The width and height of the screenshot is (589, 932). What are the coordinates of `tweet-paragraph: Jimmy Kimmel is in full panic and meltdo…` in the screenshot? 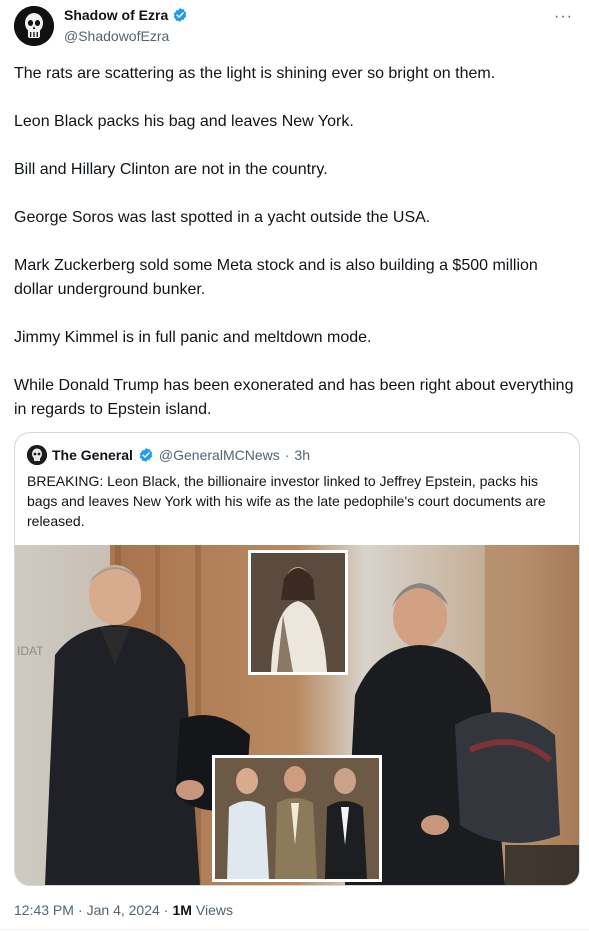 It's located at (193, 337).